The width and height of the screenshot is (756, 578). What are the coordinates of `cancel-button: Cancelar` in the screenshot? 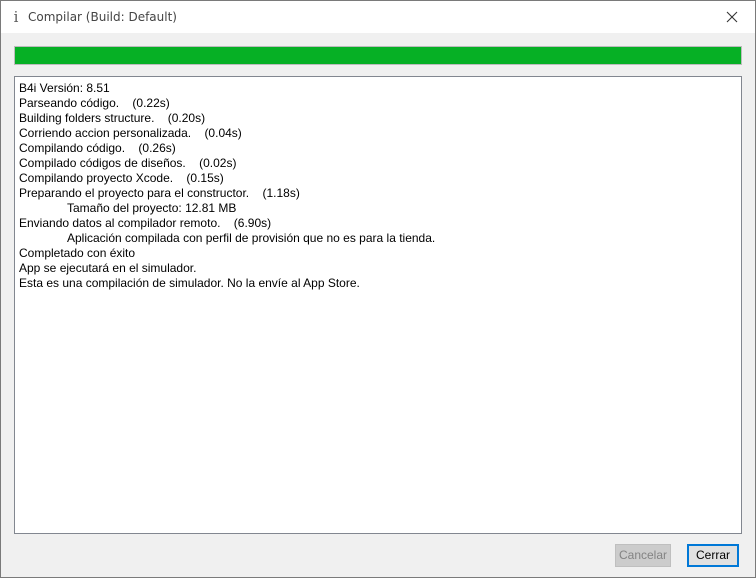 It's located at (643, 555).